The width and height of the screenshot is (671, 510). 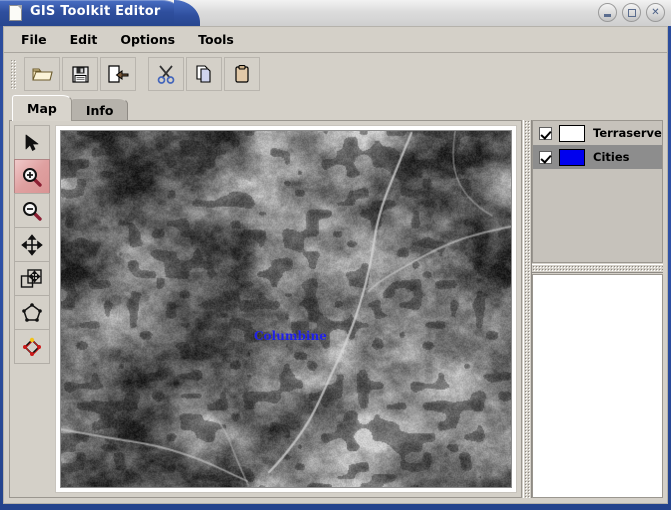 I want to click on tab-info: Info, so click(x=99, y=109).